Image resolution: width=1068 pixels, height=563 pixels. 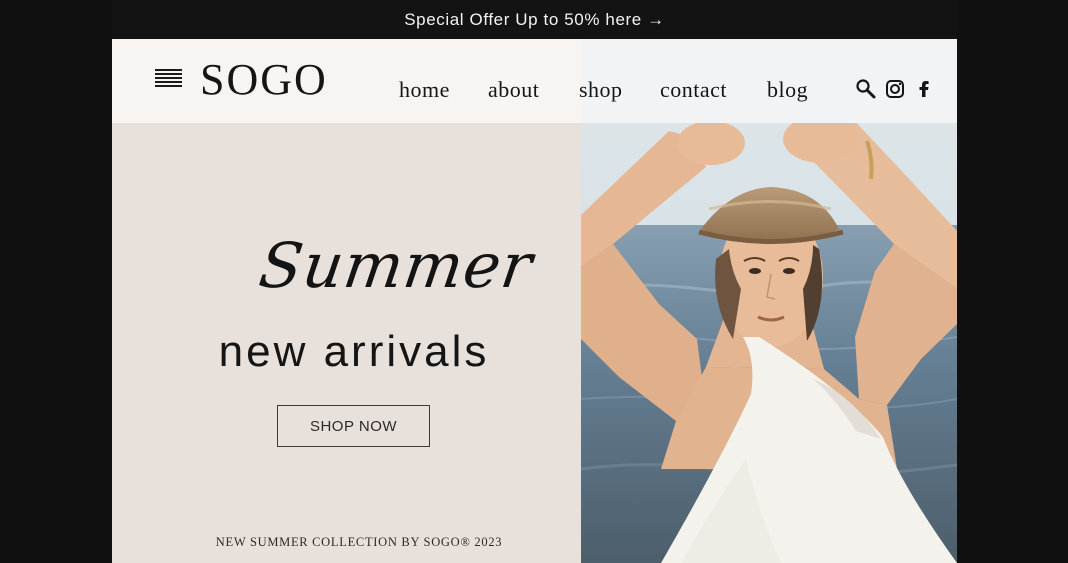 I want to click on facebook-icon, so click(x=924, y=89).